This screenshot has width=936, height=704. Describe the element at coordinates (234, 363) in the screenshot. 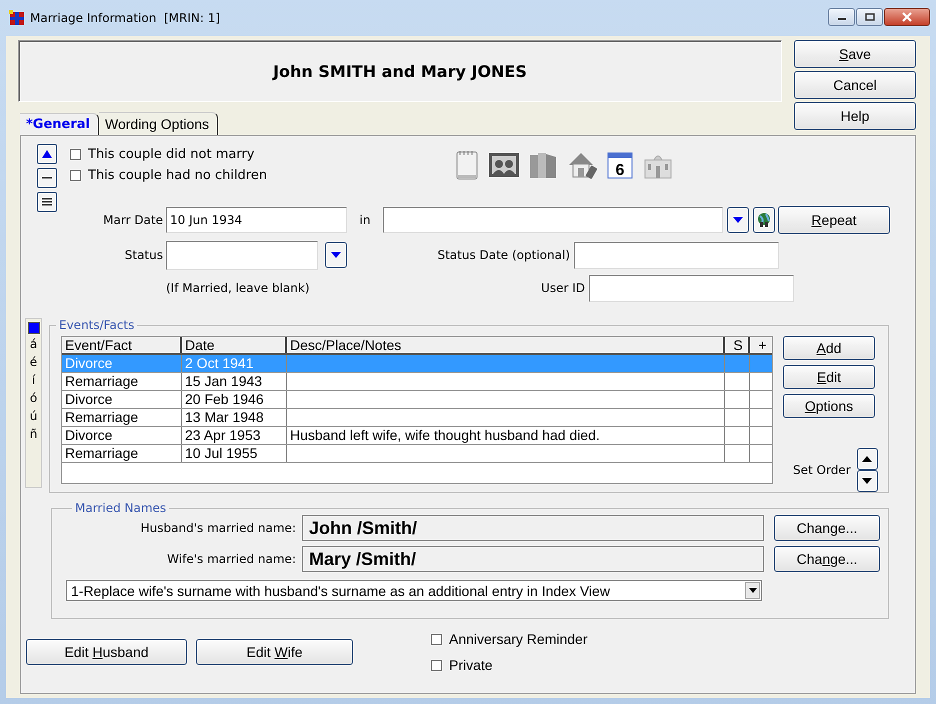

I see `table-cell: 2 Oct 1941` at that location.